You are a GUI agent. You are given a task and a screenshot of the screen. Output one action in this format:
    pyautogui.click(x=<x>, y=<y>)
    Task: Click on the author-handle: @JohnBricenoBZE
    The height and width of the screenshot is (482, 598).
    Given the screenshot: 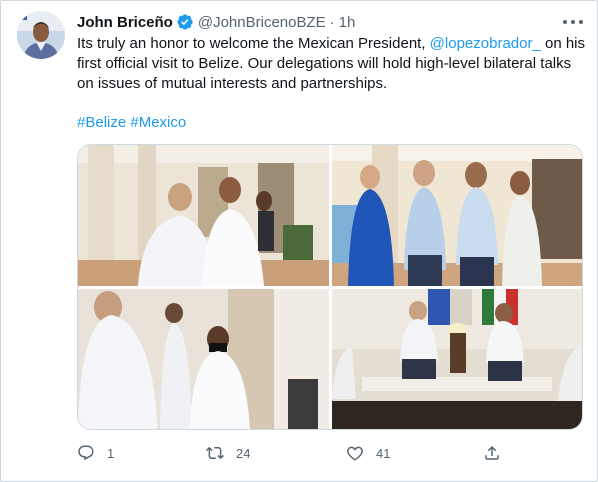 What is the action you would take?
    pyautogui.click(x=262, y=22)
    